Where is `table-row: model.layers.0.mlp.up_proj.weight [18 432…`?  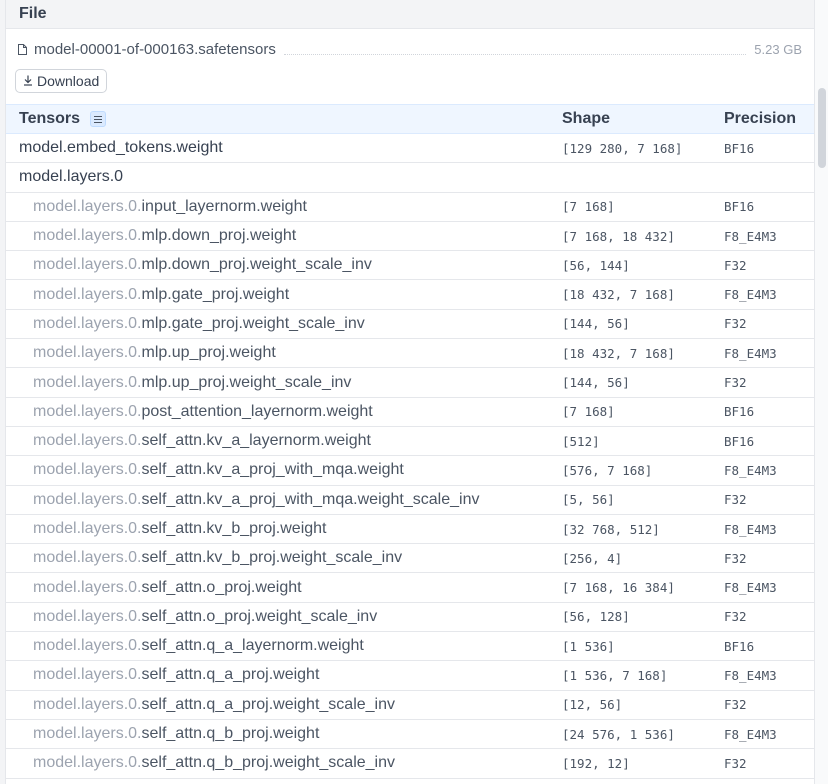 table-row: model.layers.0.mlp.up_proj.weight [18 432… is located at coordinates (410, 354).